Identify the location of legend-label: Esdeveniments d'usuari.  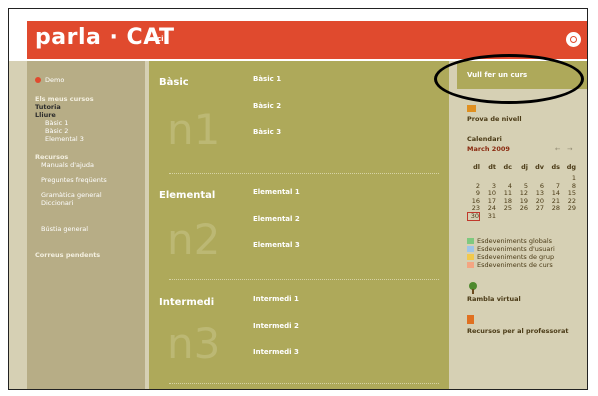
(516, 249).